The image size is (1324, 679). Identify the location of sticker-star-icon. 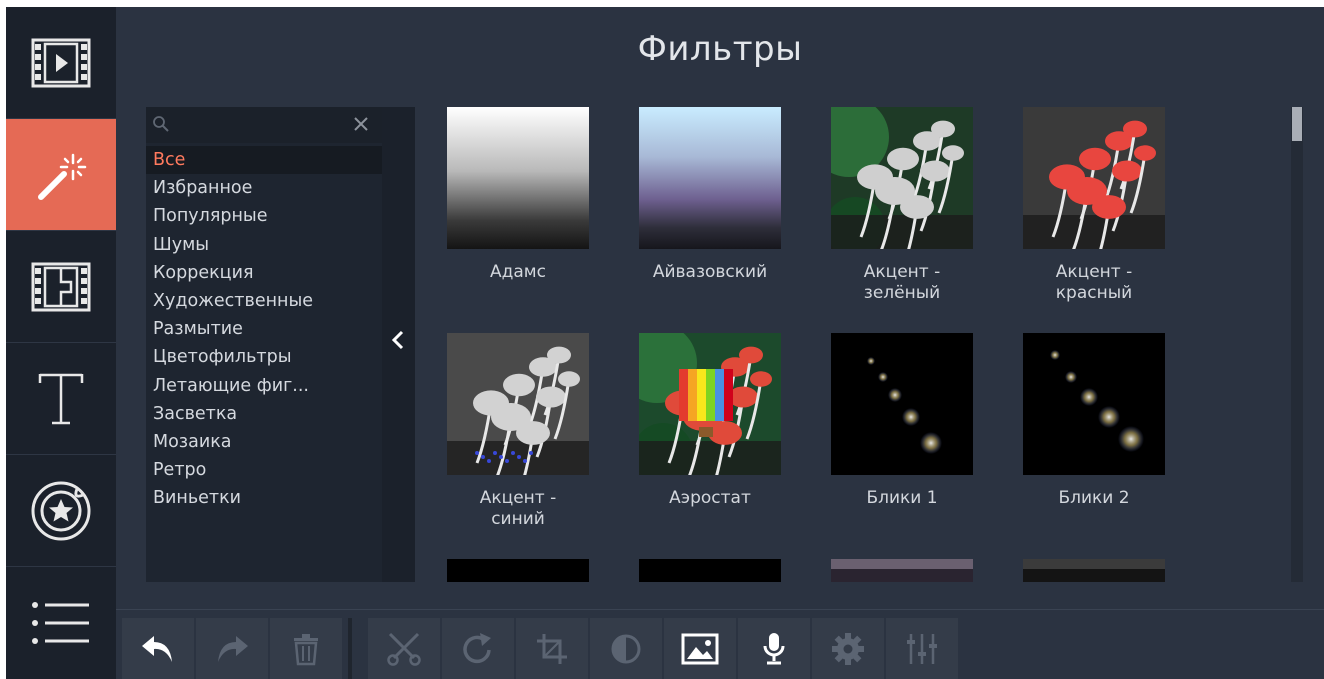
(61, 510).